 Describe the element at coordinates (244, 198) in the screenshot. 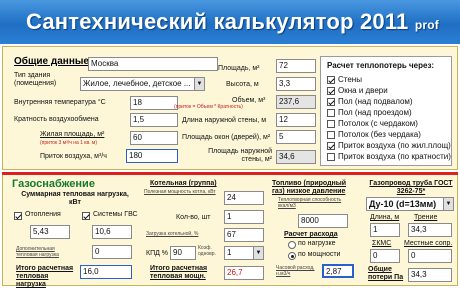

I see `boiler-power-input: 24` at that location.